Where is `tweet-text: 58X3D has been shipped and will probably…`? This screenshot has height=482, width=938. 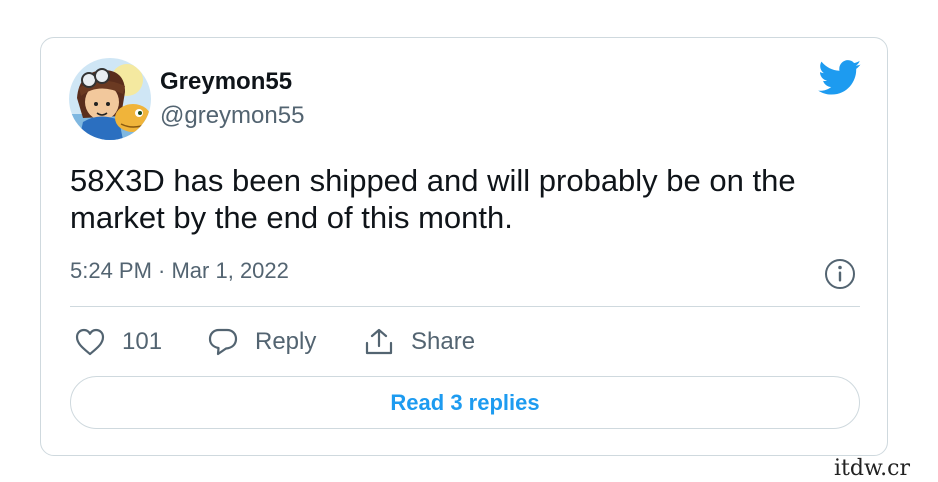
tweet-text: 58X3D has been shipped and will probably… is located at coordinates (433, 199).